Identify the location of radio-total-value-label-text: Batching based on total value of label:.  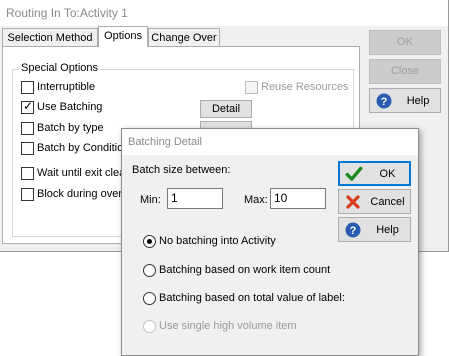
(252, 298).